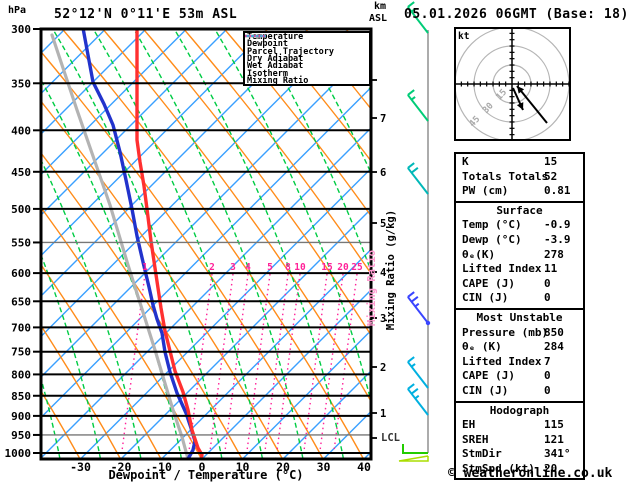 Image resolution: width=629 pixels, height=486 pixels. What do you see at coordinates (145, 267) in the screenshot?
I see `mixing-ratio-label: 1` at bounding box center [145, 267].